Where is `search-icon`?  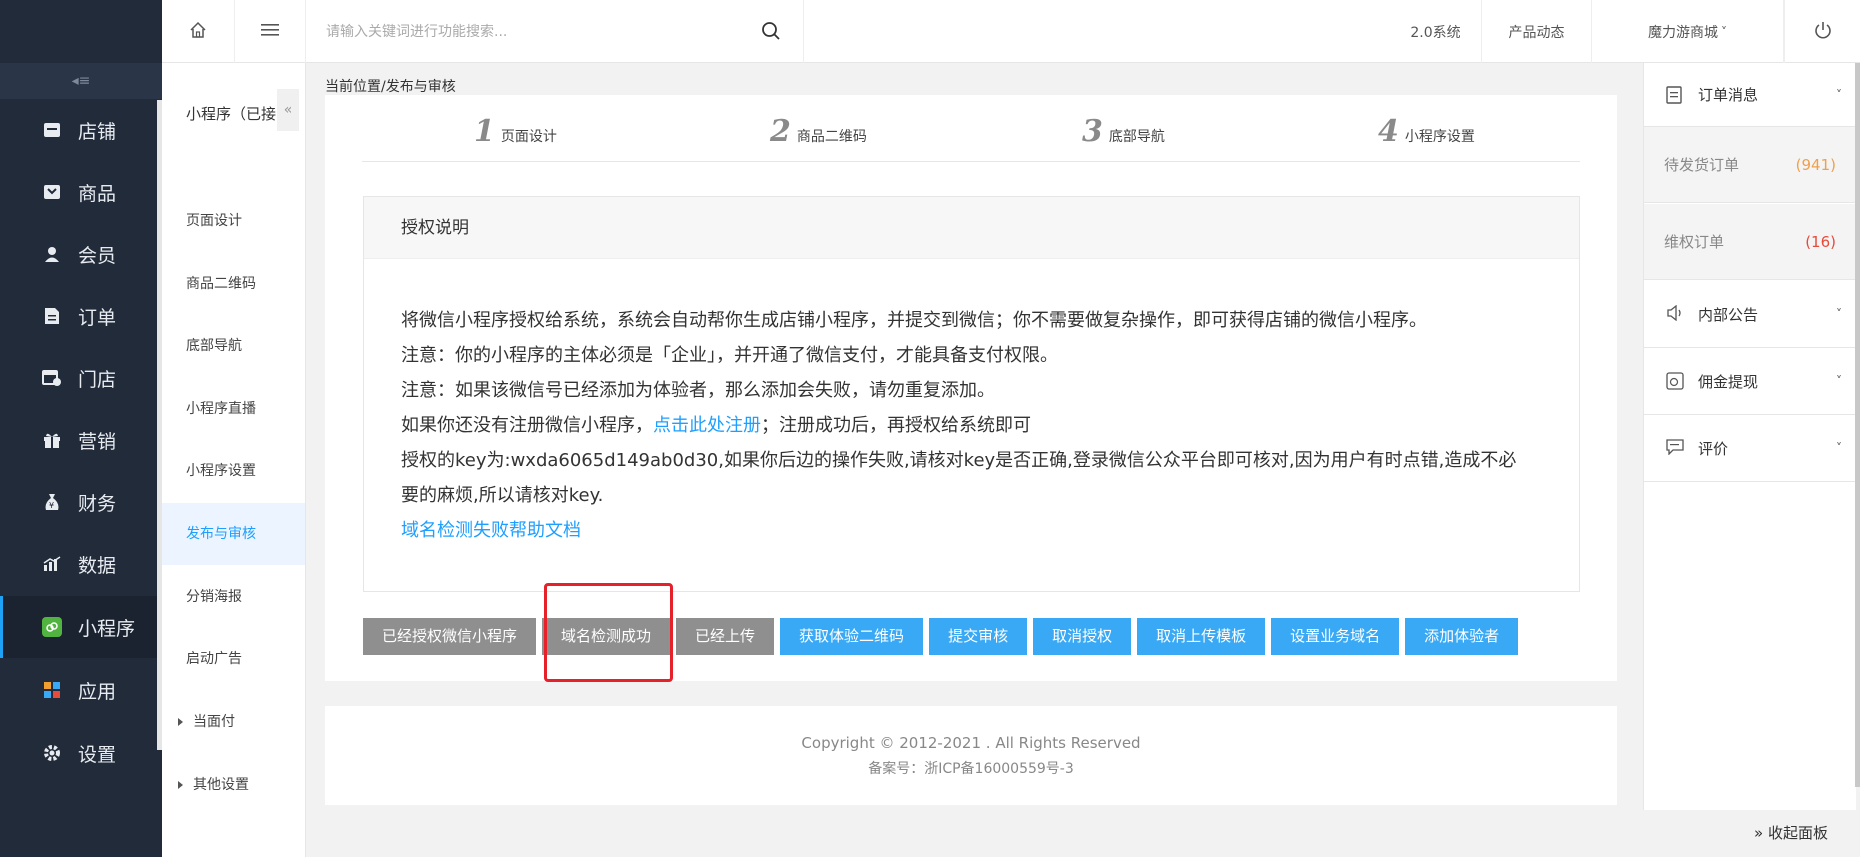 search-icon is located at coordinates (771, 33).